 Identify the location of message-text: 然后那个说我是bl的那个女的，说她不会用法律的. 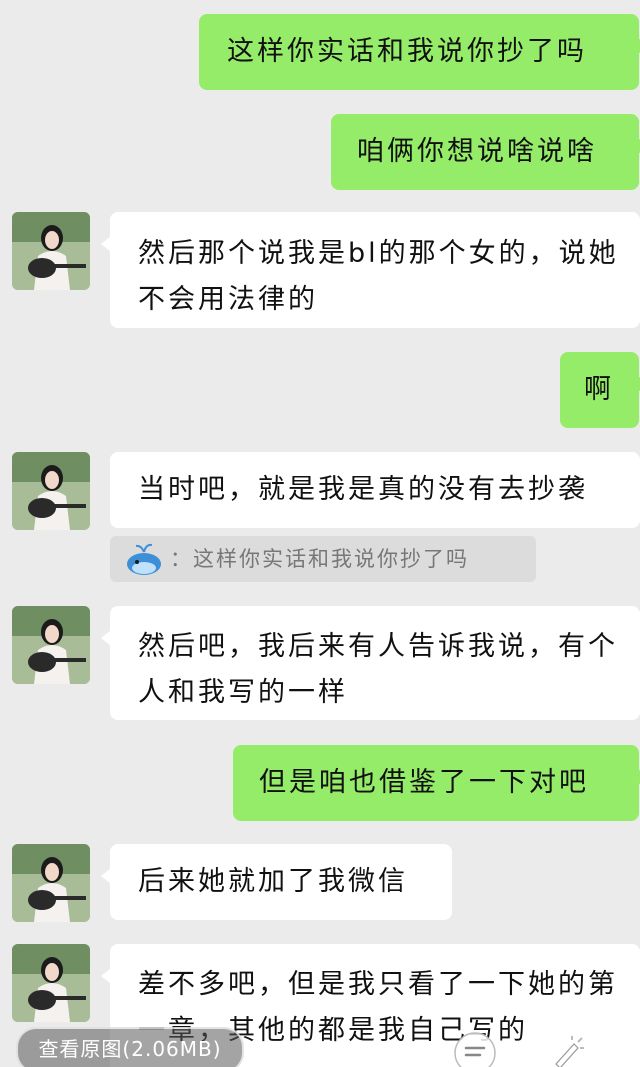
(378, 276).